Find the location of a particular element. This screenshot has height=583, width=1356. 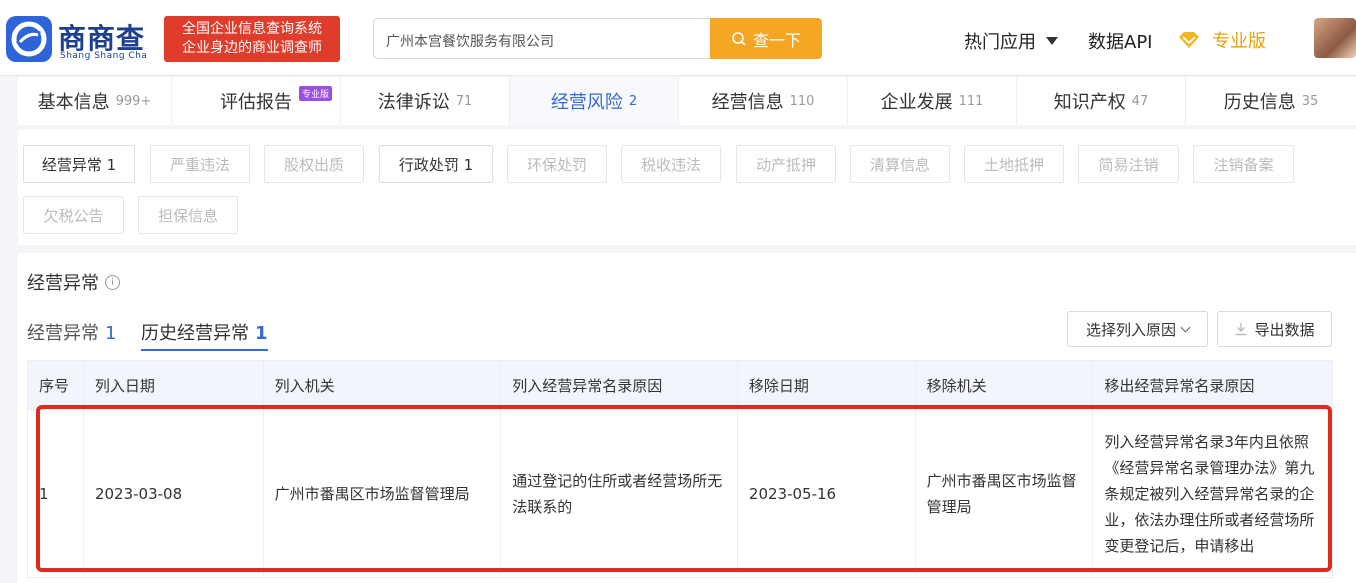

filter-admin-penalty: 行政处罚 1 is located at coordinates (436, 164).